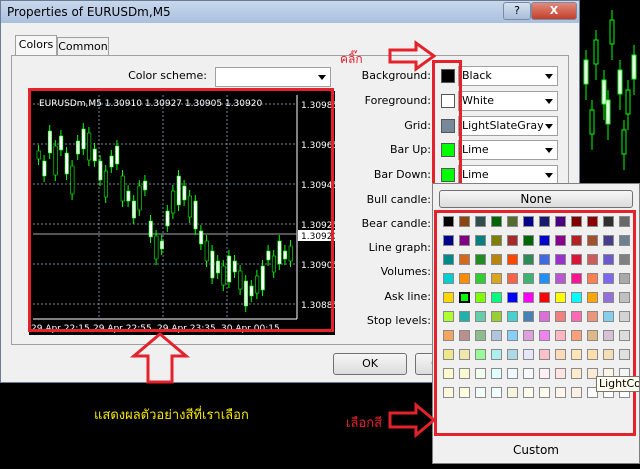  I want to click on close-button: X, so click(554, 11).